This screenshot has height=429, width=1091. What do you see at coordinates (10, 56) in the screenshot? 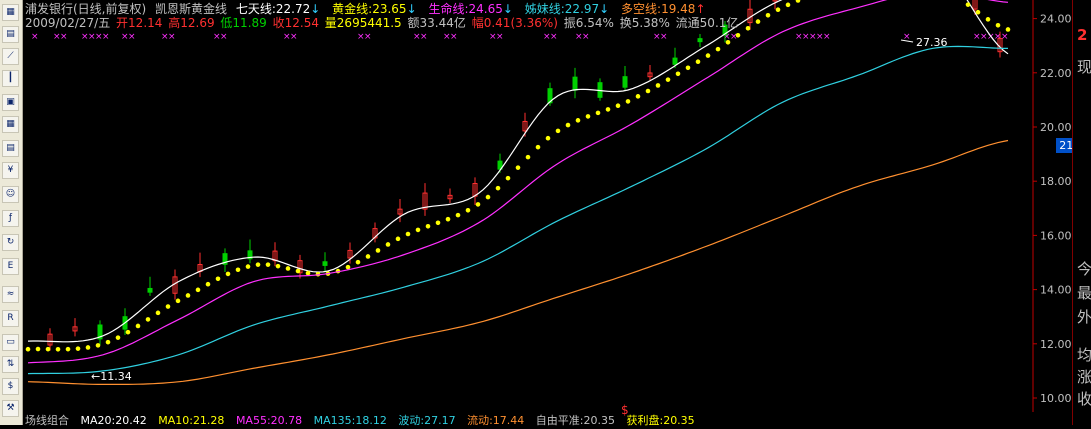
I see `line-chart-tool-icon: ⟋` at bounding box center [10, 56].